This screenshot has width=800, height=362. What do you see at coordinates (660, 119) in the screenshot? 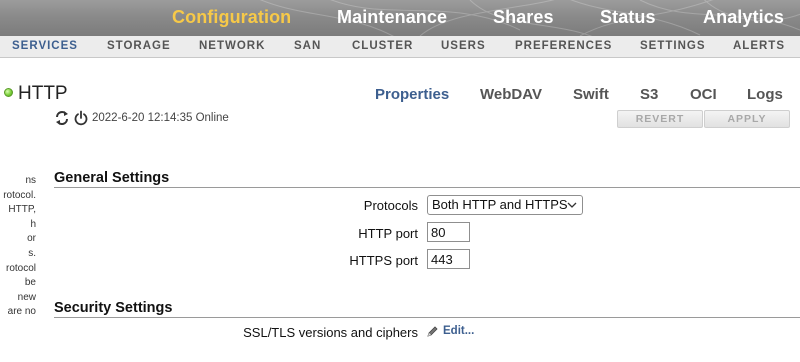
I see `revert-button: REVERT` at bounding box center [660, 119].